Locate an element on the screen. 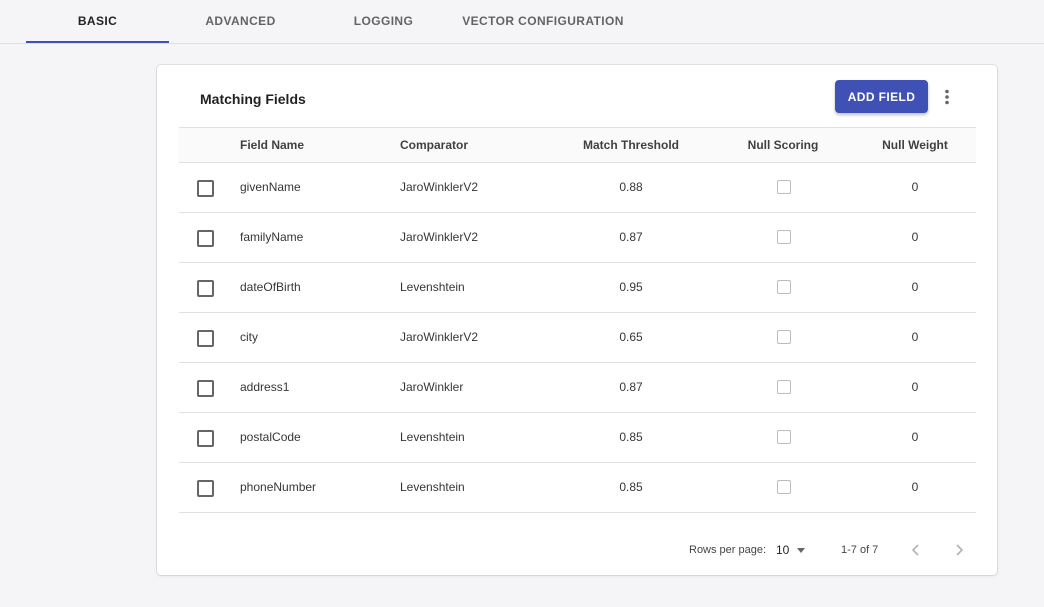 The image size is (1044, 607). chevron-right-icon is located at coordinates (959, 550).